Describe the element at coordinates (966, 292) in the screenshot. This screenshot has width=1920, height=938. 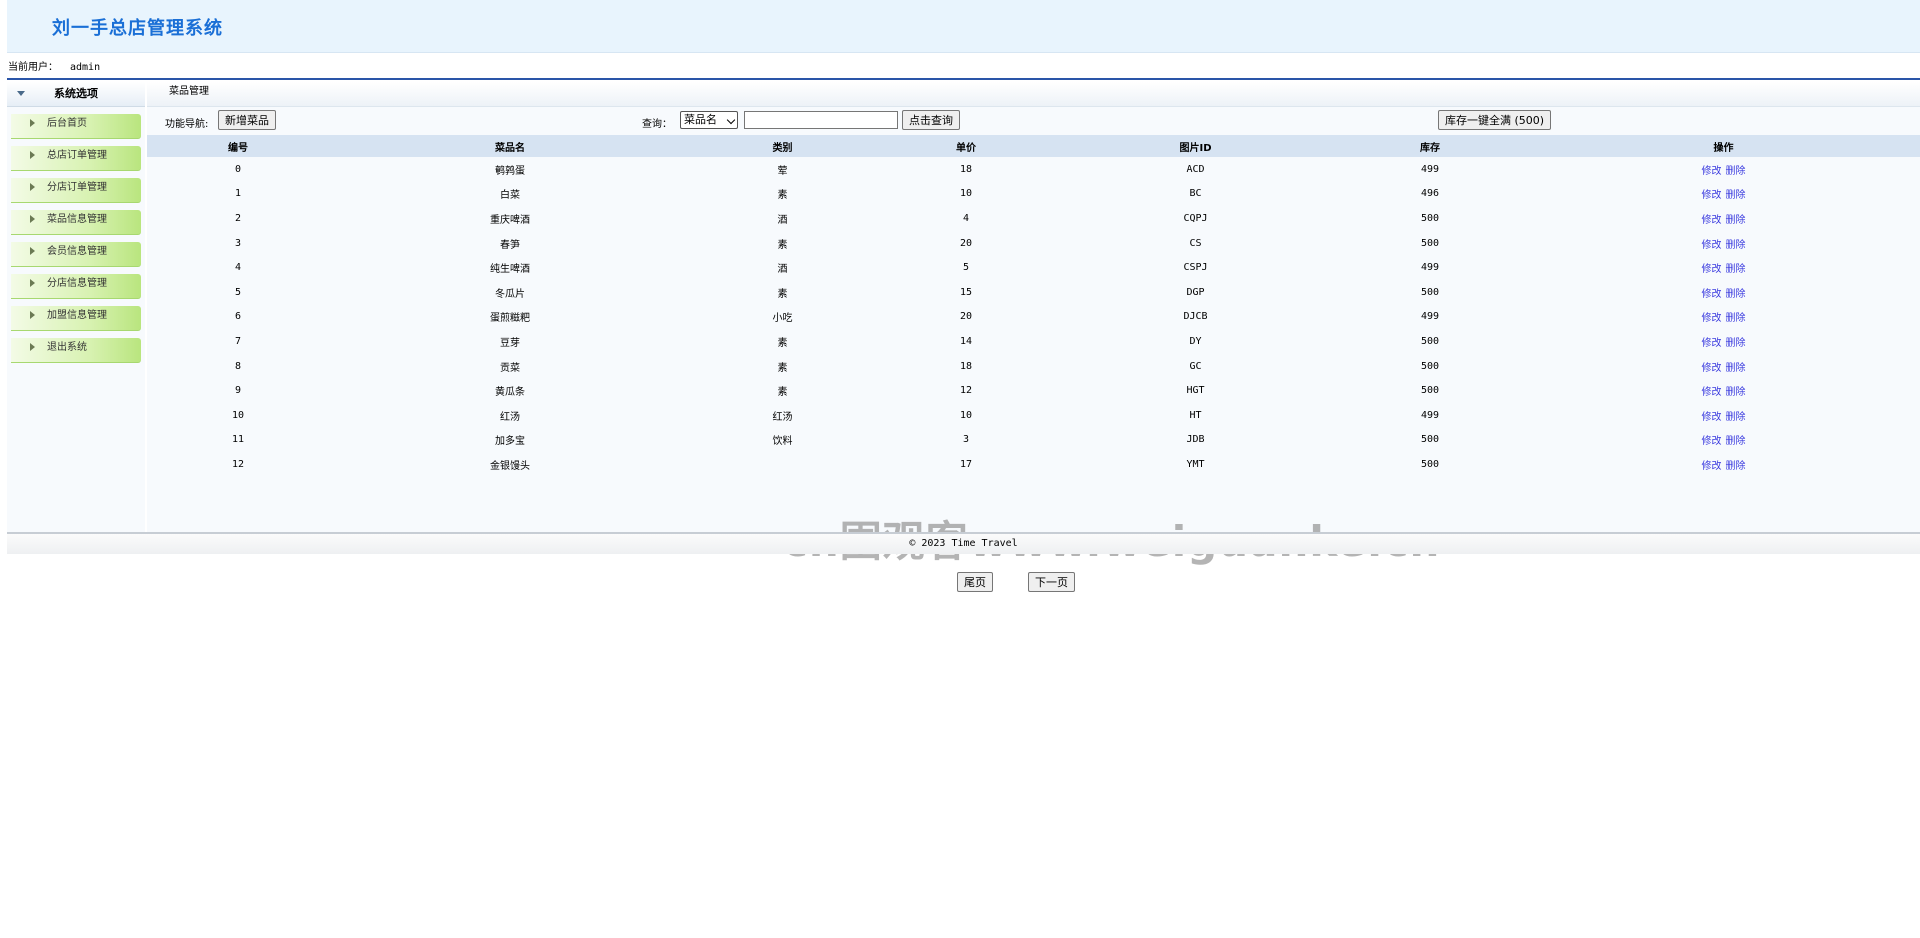
I see `cell-price: 15` at that location.